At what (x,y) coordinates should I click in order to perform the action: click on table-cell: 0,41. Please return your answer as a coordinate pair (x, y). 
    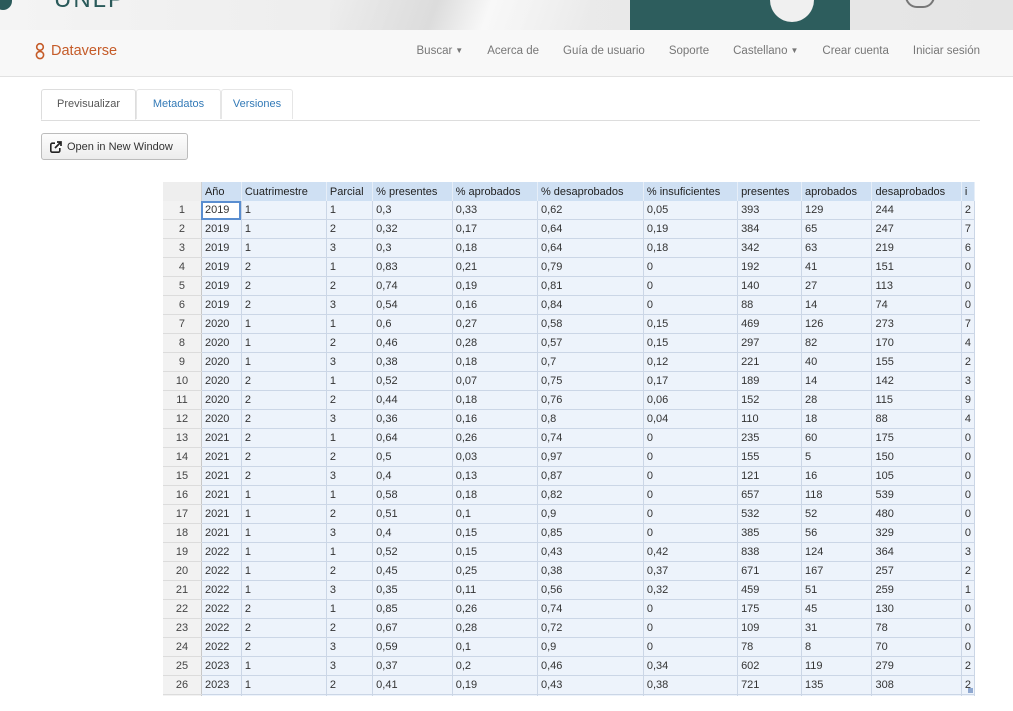
    Looking at the image, I should click on (412, 685).